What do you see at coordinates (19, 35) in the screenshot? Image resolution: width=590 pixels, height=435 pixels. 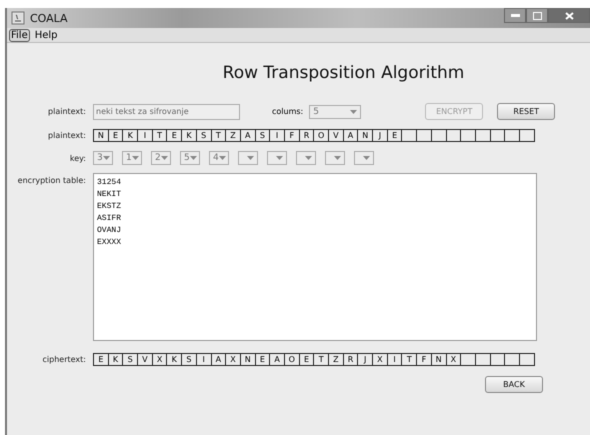 I see `menu-item: File` at bounding box center [19, 35].